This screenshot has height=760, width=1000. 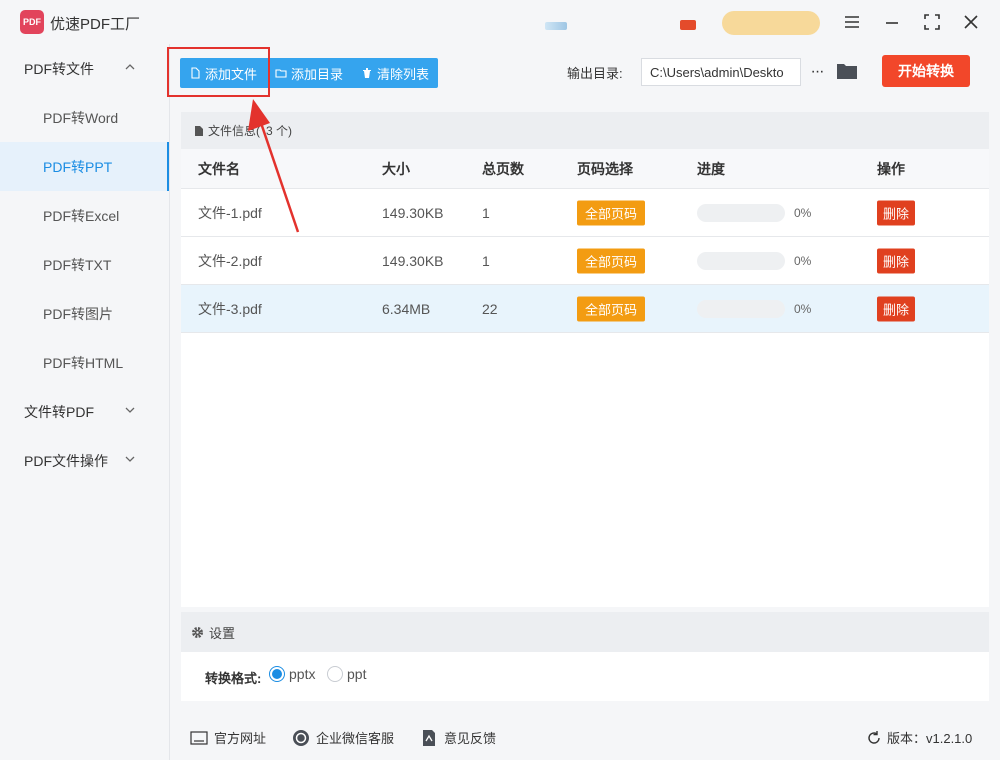 I want to click on maximize-icon, so click(x=932, y=22).